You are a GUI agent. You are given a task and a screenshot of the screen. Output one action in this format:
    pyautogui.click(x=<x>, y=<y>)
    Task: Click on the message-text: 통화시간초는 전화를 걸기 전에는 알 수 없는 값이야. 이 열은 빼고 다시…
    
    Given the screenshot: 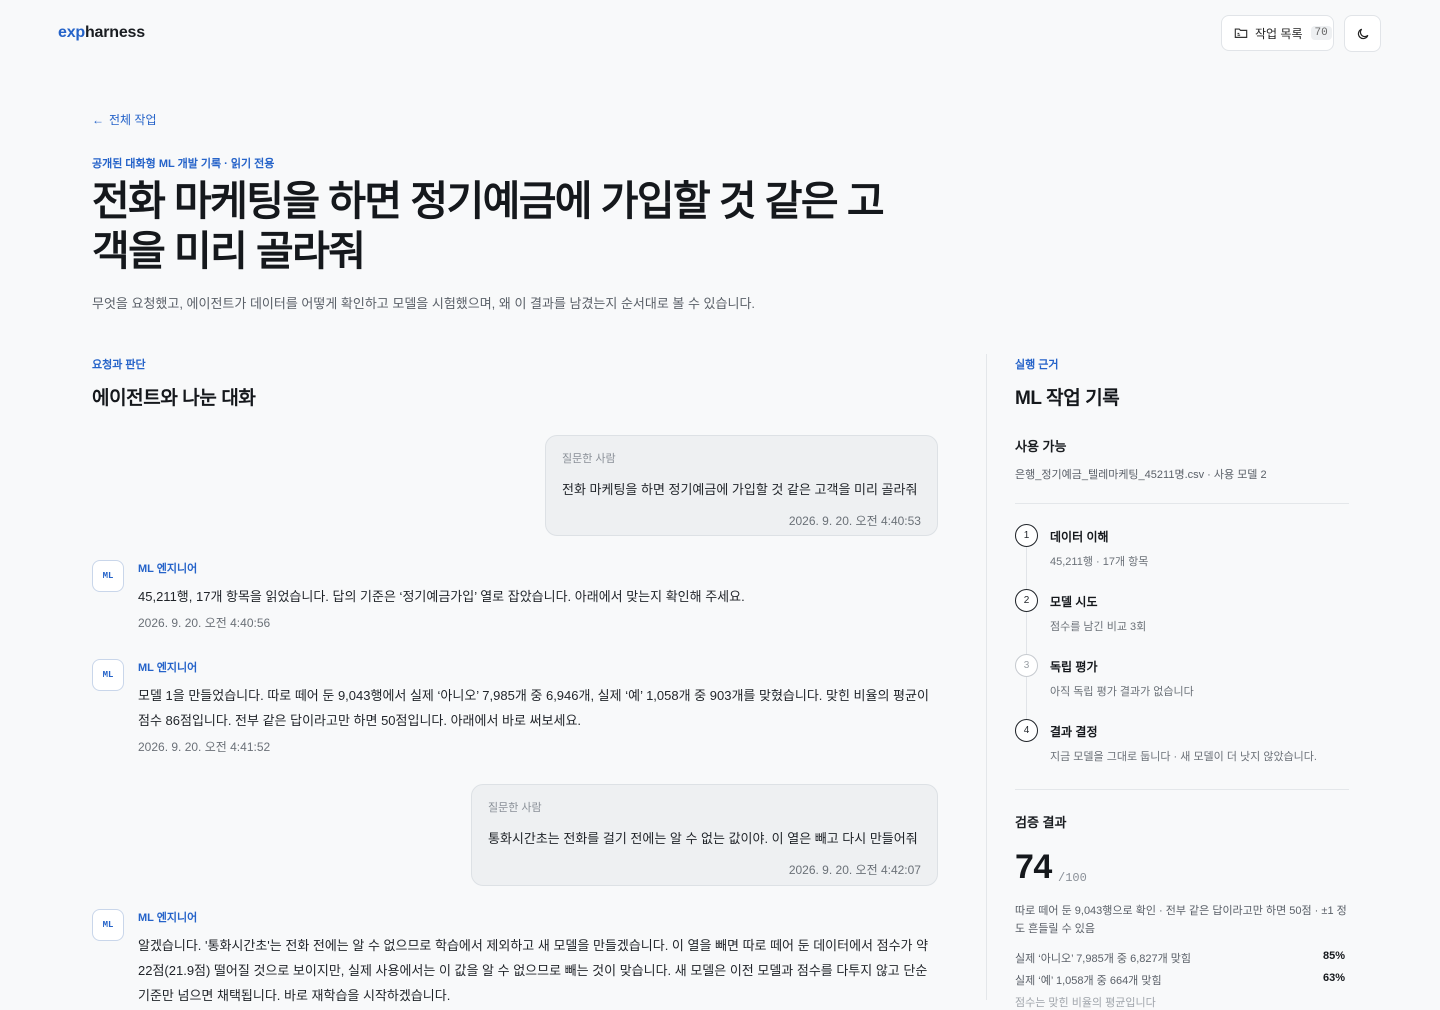 What is the action you would take?
    pyautogui.click(x=703, y=838)
    